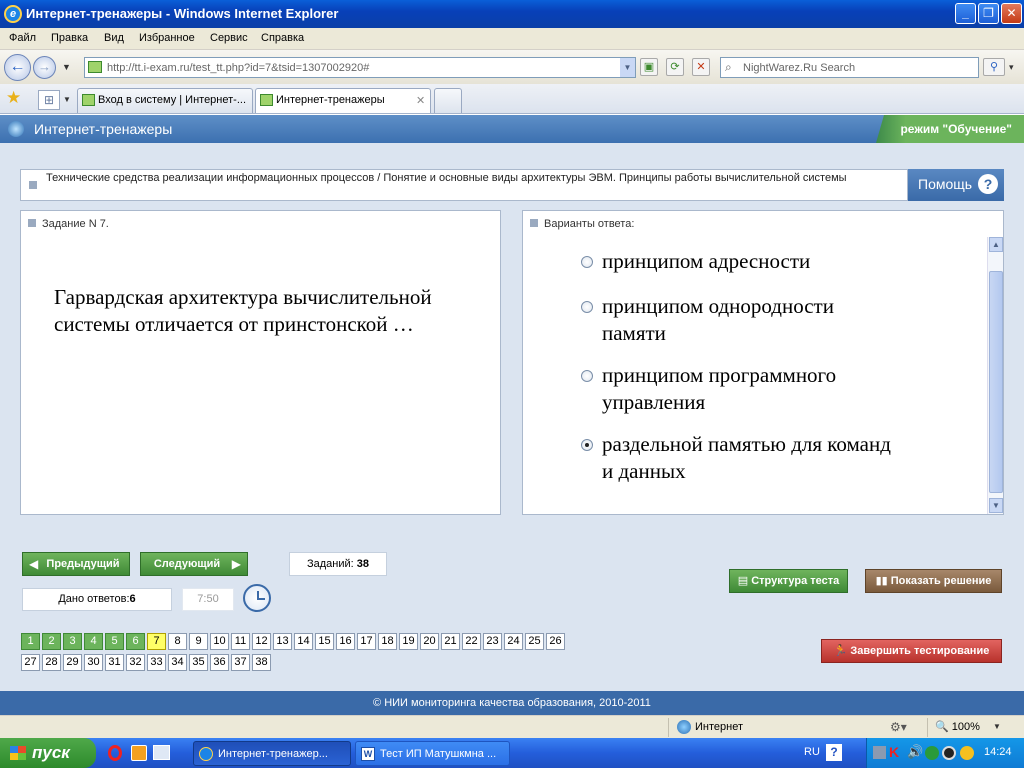 Image resolution: width=1024 pixels, height=768 pixels. I want to click on question-number-button: 18, so click(387, 641).